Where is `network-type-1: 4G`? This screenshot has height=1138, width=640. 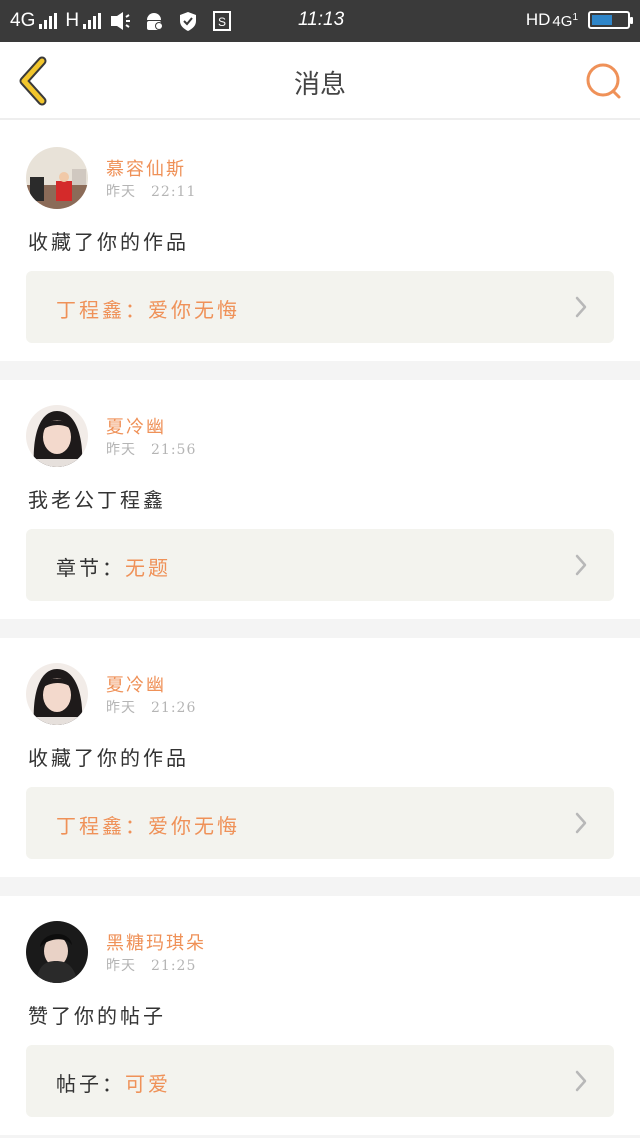 network-type-1: 4G is located at coordinates (23, 20).